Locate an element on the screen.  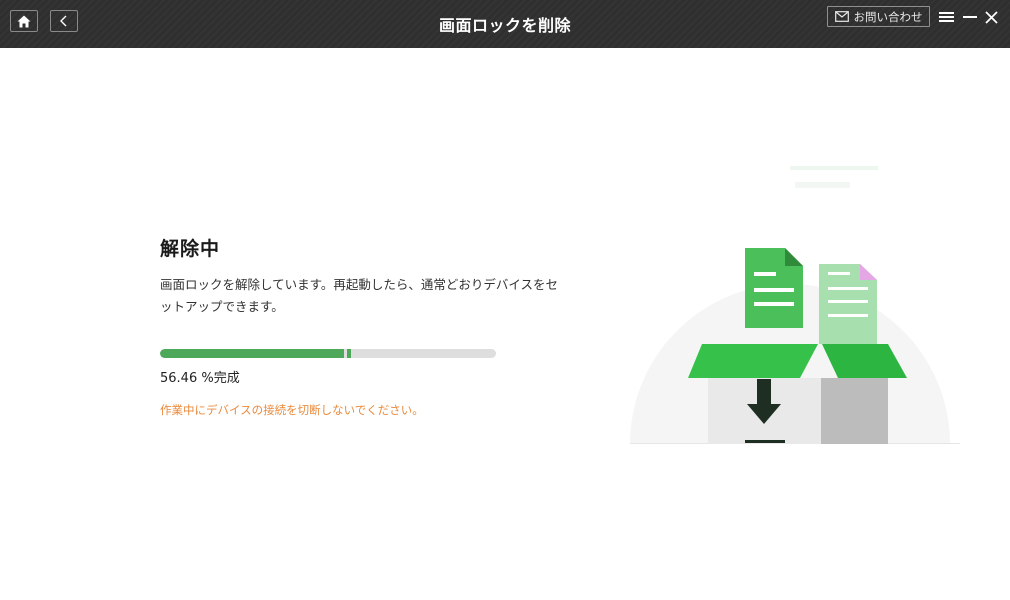
close-icon is located at coordinates (991, 17).